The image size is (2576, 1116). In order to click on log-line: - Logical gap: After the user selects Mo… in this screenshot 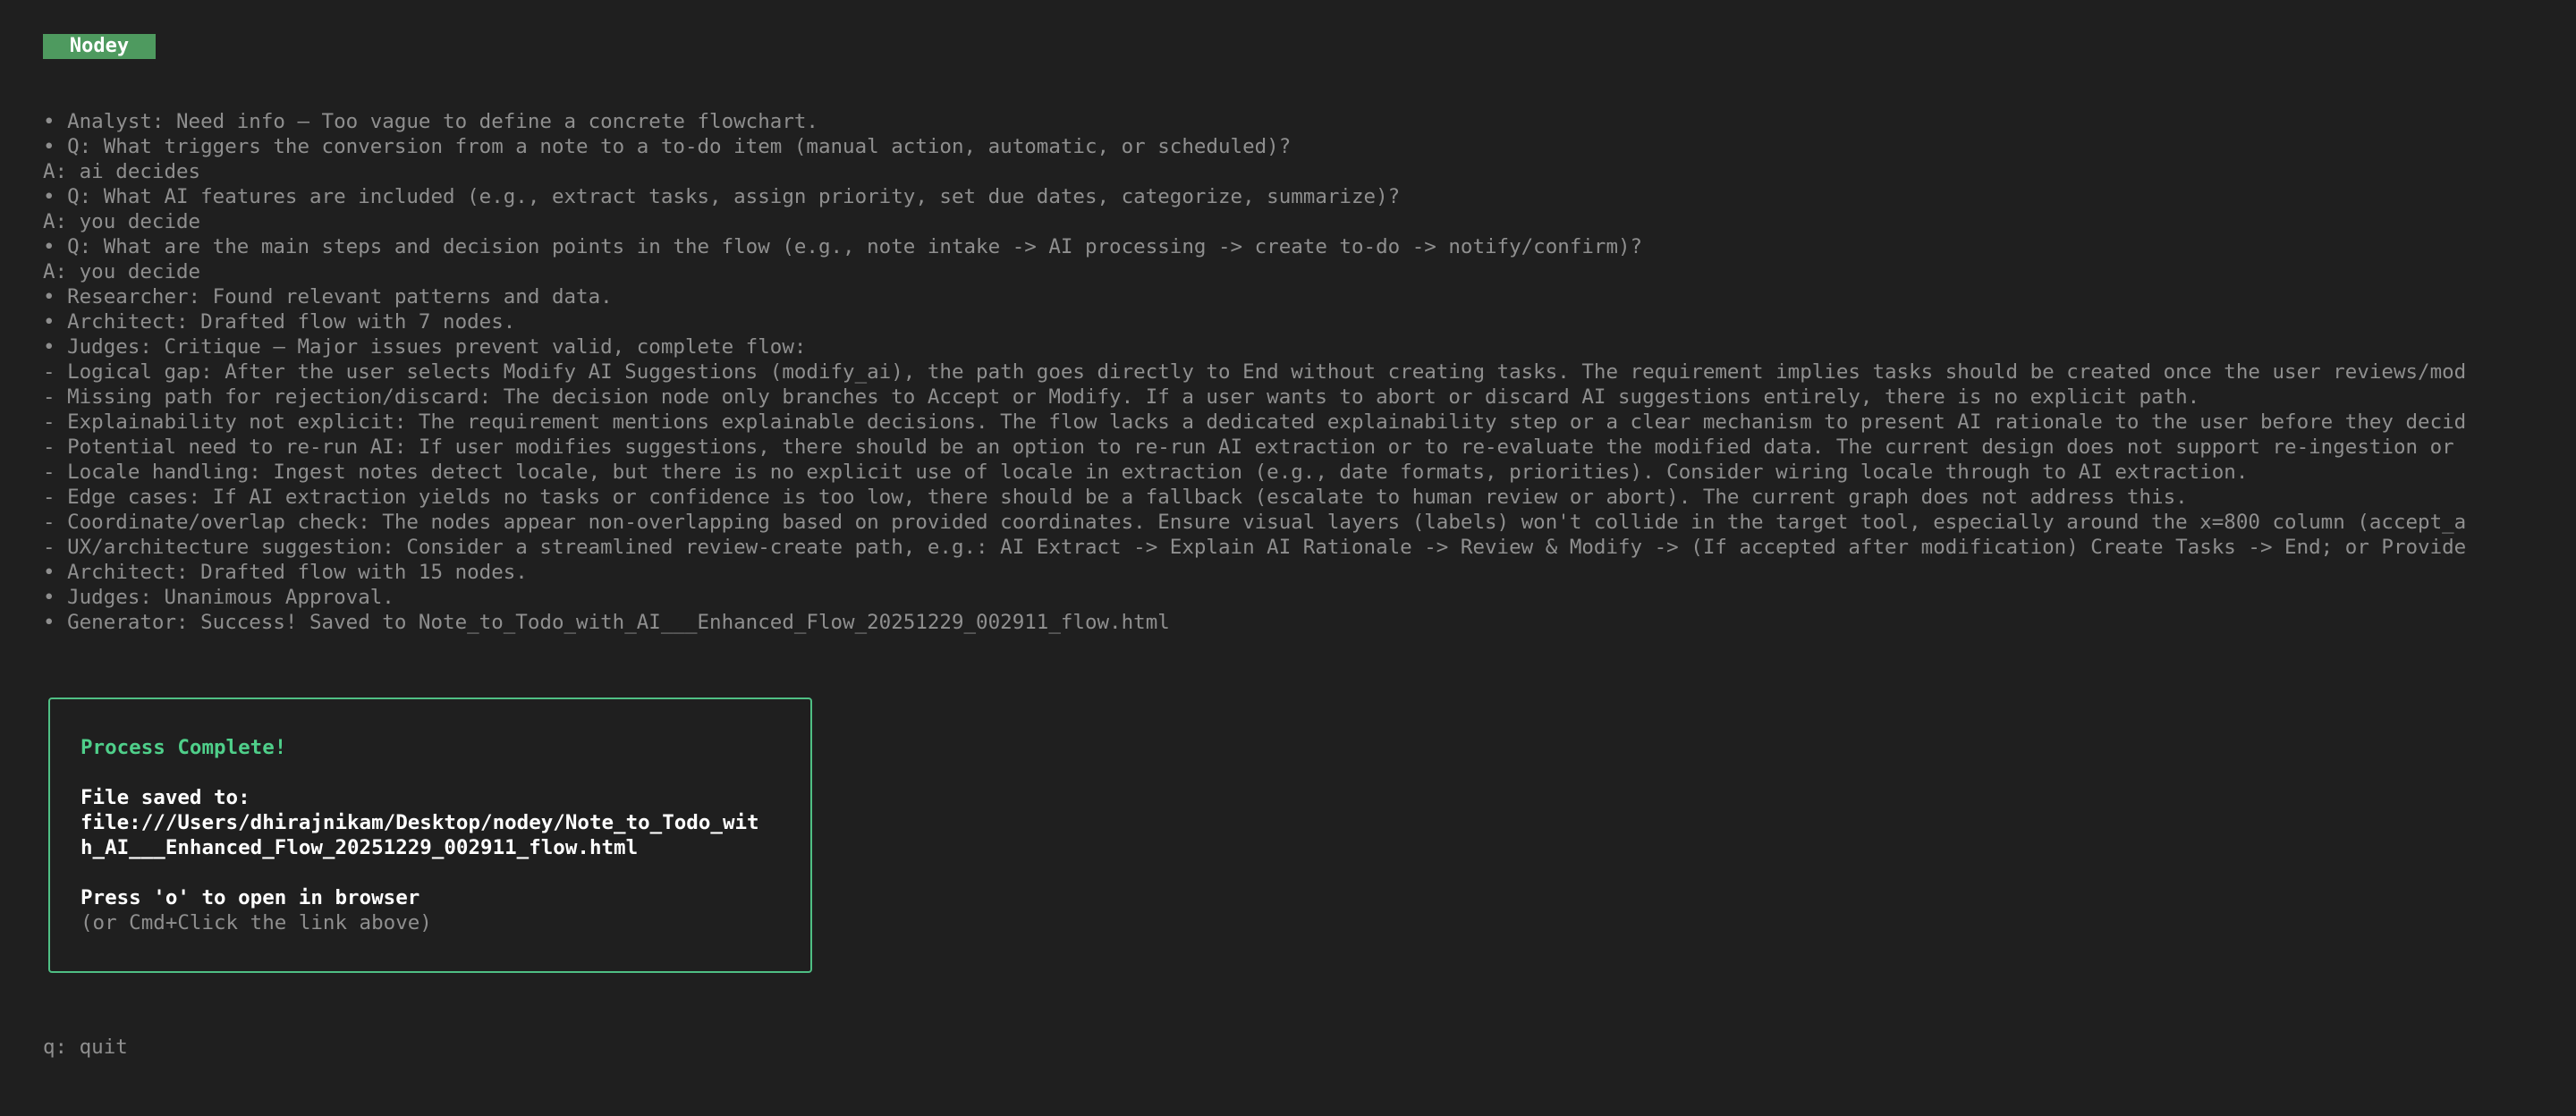, I will do `click(1255, 372)`.